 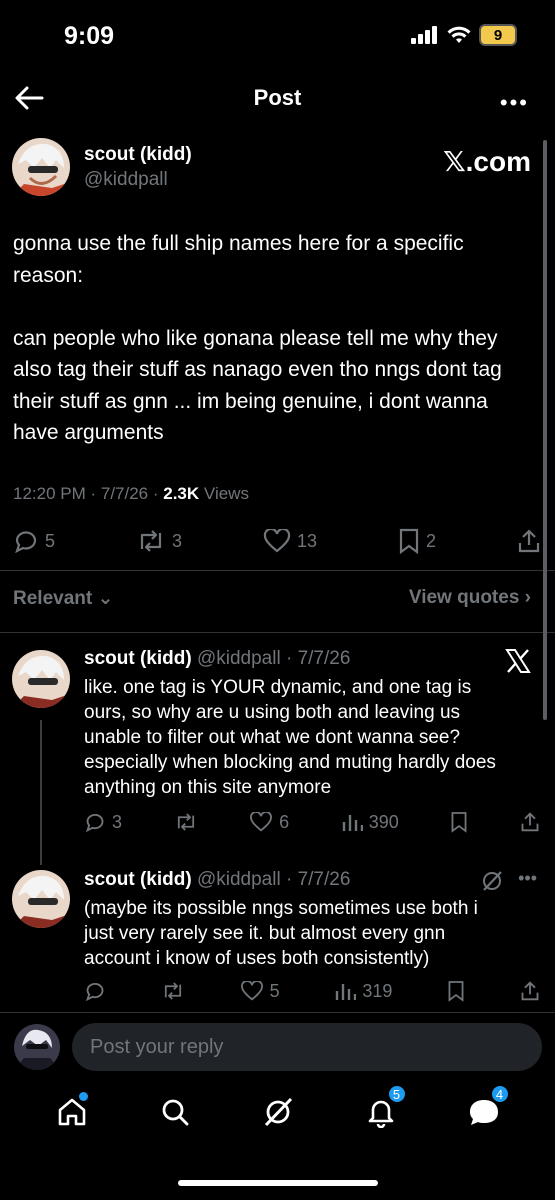 I want to click on reply-input: Post your reply, so click(x=307, y=1047).